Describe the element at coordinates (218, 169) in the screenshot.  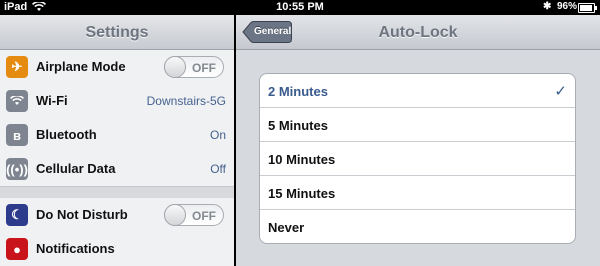
I see `cellular-state: Off` at that location.